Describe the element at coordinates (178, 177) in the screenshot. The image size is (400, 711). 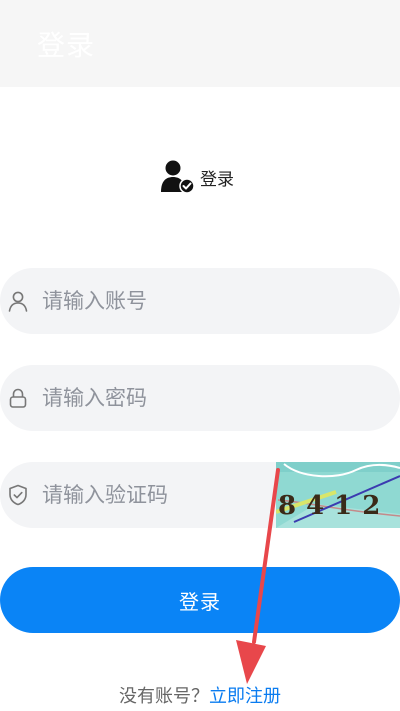
I see `user-check-icon` at that location.